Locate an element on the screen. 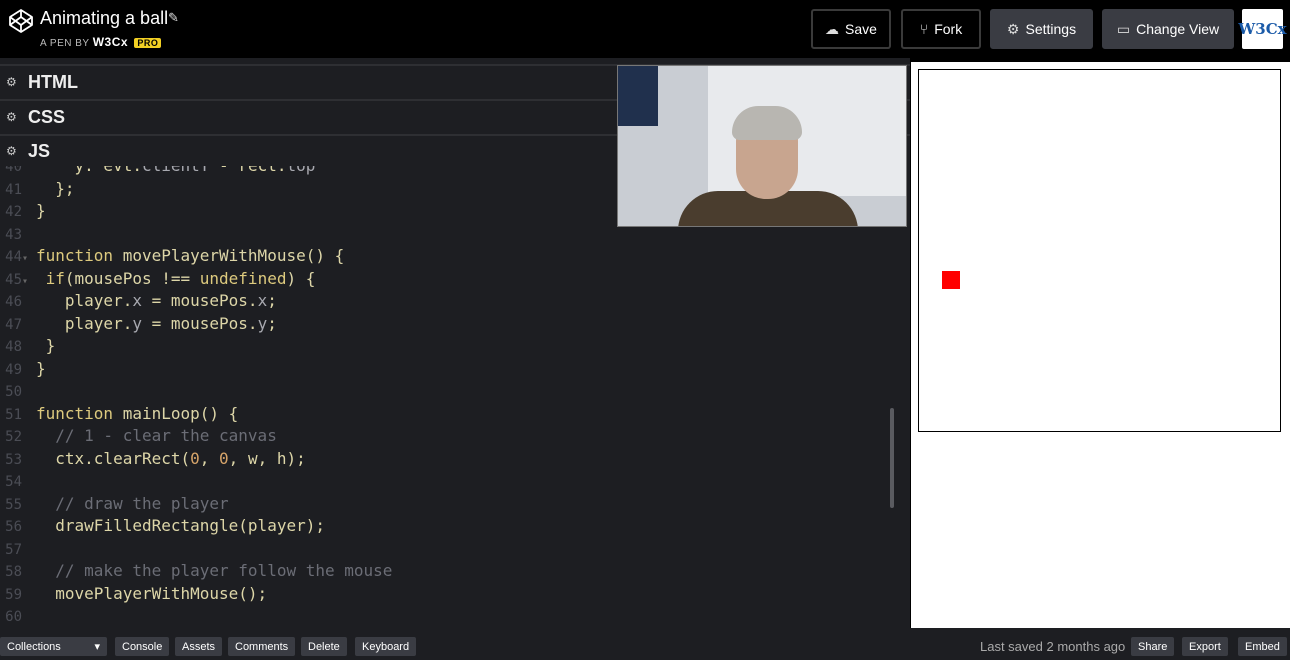 The image size is (1290, 660). code-text: drawFilledRectangle(player); is located at coordinates (180, 525).